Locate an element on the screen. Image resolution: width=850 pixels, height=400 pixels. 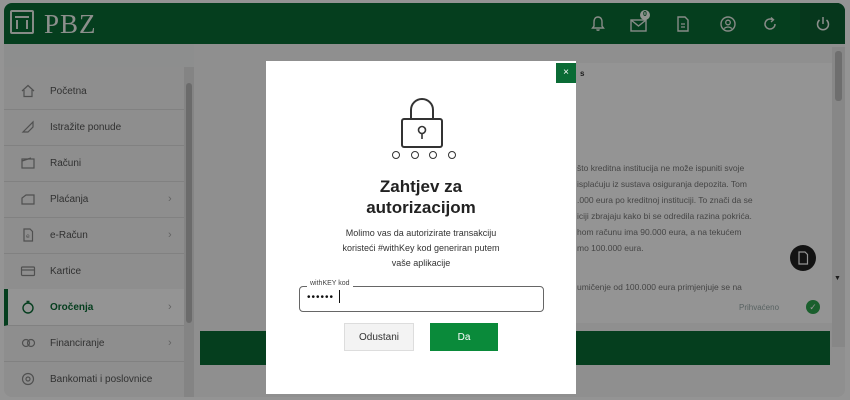
text-caret is located at coordinates (339, 296).